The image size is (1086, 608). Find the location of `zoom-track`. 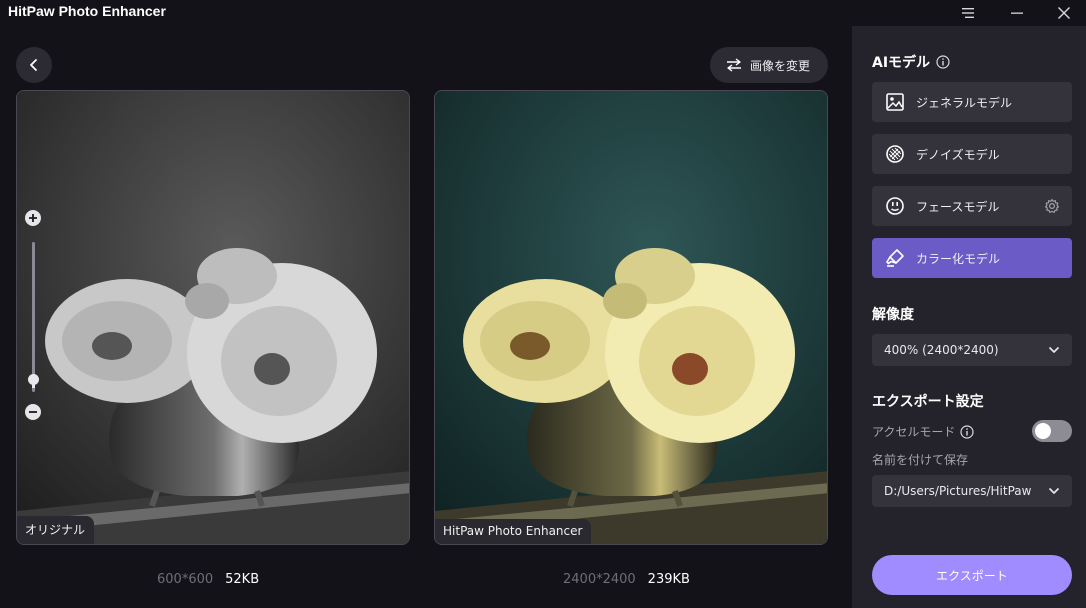

zoom-track is located at coordinates (33, 317).